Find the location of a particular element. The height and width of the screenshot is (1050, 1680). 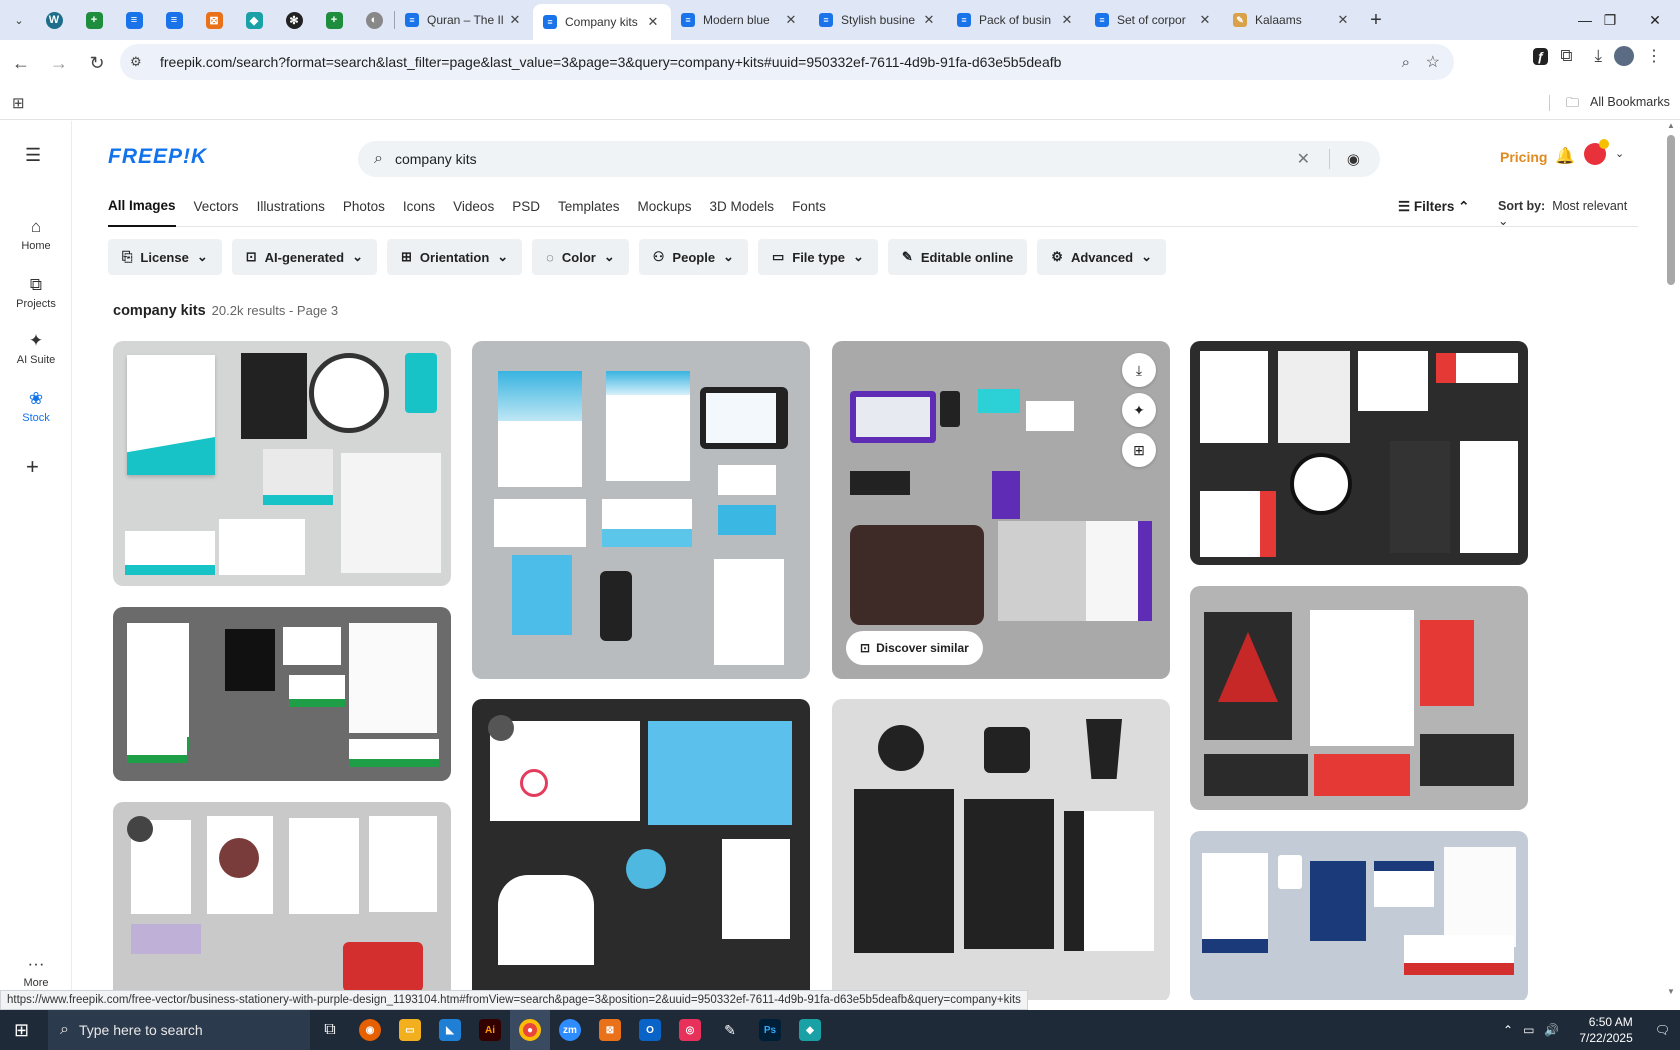

new-tab-button: + is located at coordinates (1376, 20).